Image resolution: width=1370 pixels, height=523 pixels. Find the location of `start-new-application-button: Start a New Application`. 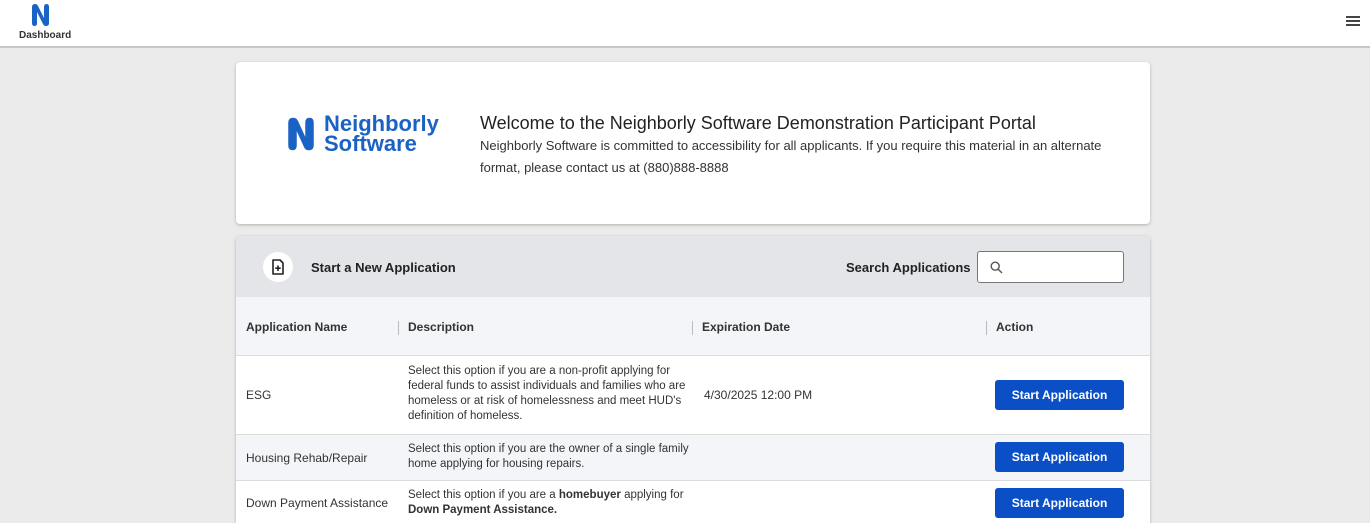

start-new-application-button: Start a New Application is located at coordinates (359, 267).